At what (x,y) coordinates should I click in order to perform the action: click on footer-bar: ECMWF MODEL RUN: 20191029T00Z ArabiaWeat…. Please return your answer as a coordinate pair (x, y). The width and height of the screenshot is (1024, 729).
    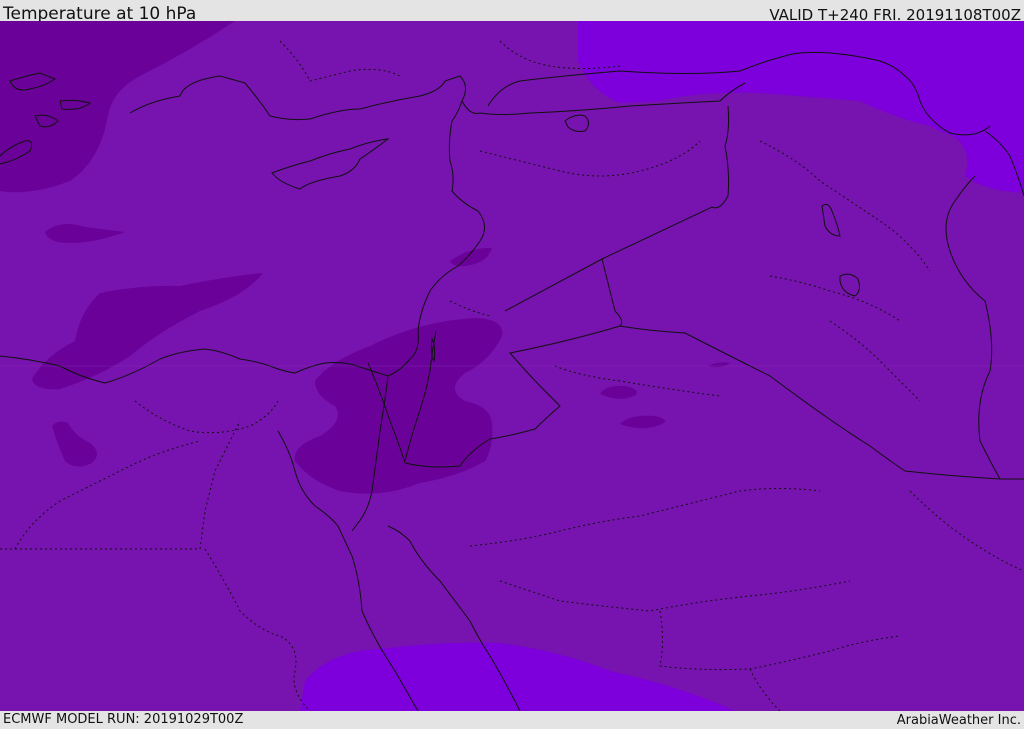
    Looking at the image, I should click on (512, 720).